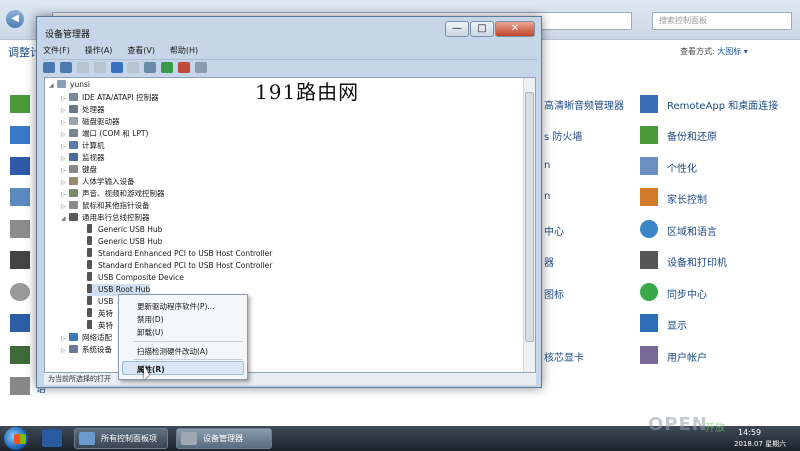  Describe the element at coordinates (692, 230) in the screenshot. I see `cp-right-label-5: 区域和语言` at that location.